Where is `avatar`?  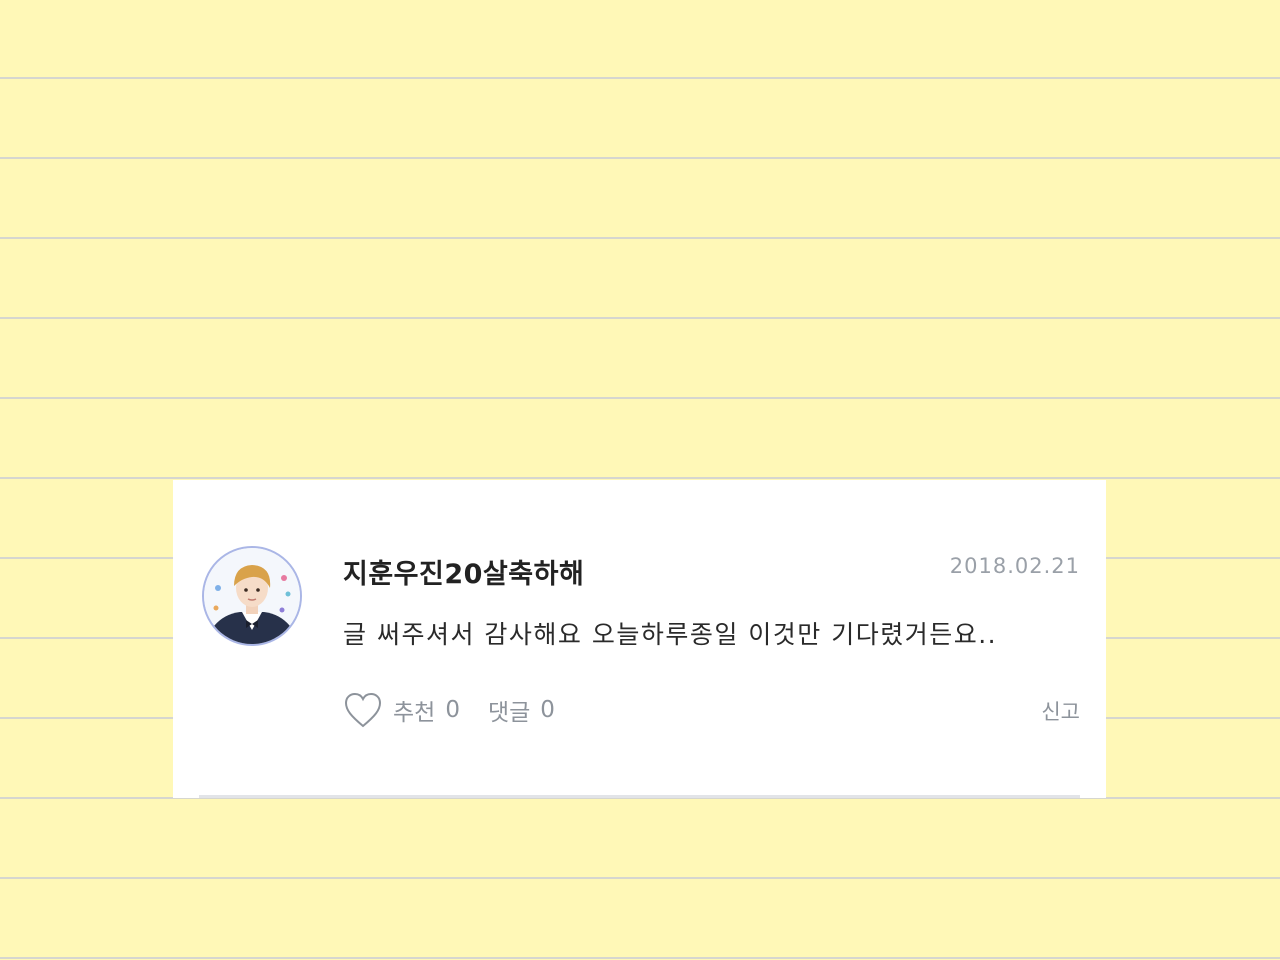
avatar is located at coordinates (252, 596).